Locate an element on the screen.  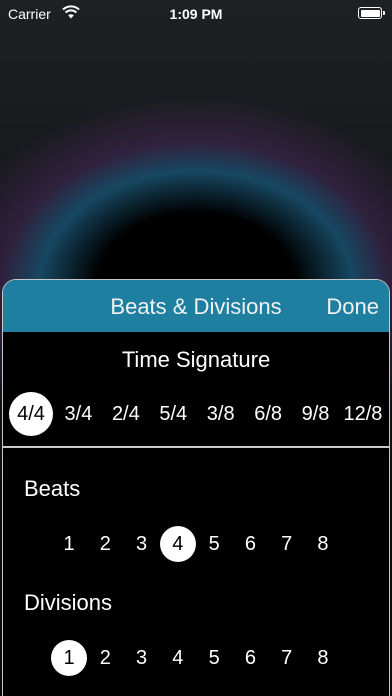
time-signature-option: 4/4 is located at coordinates (31, 414).